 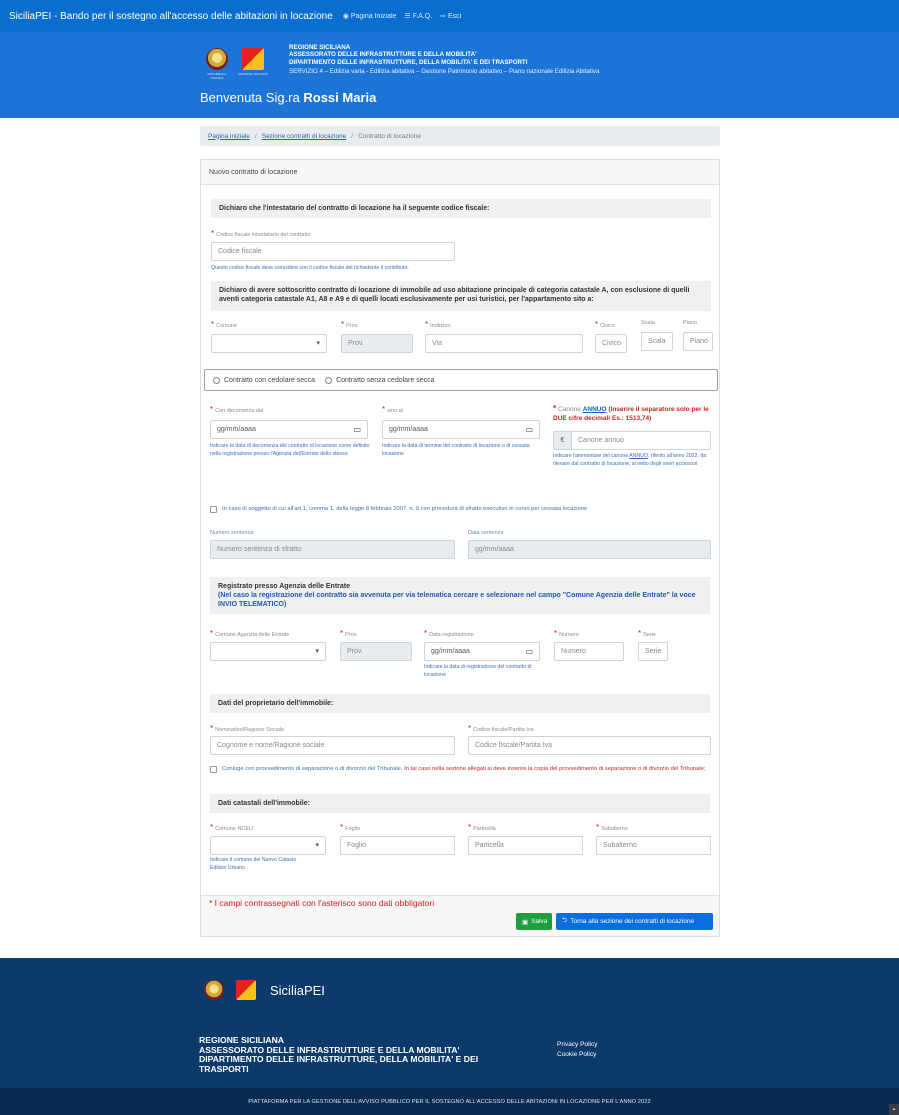 What do you see at coordinates (247, 728) in the screenshot?
I see `nominativo-label: * Nominativo/Ragione Sociale` at bounding box center [247, 728].